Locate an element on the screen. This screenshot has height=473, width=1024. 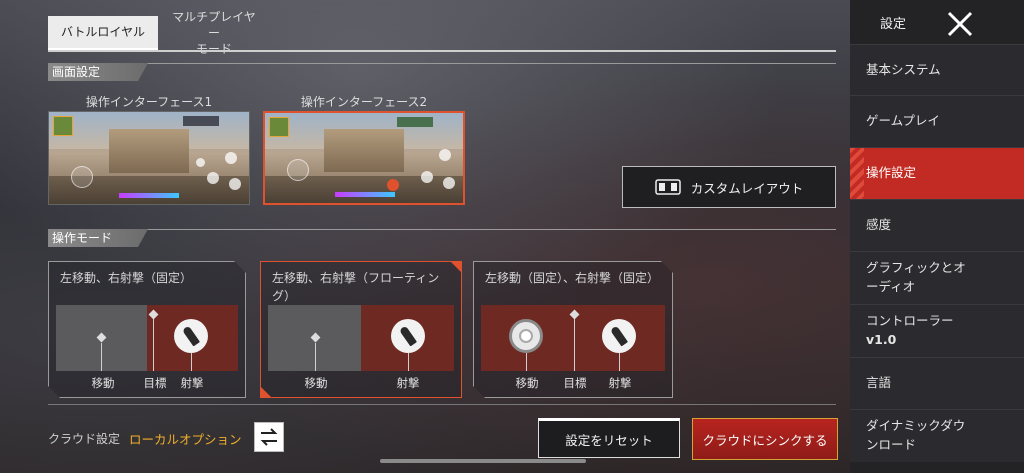
controller-layout-icon is located at coordinates (667, 187).